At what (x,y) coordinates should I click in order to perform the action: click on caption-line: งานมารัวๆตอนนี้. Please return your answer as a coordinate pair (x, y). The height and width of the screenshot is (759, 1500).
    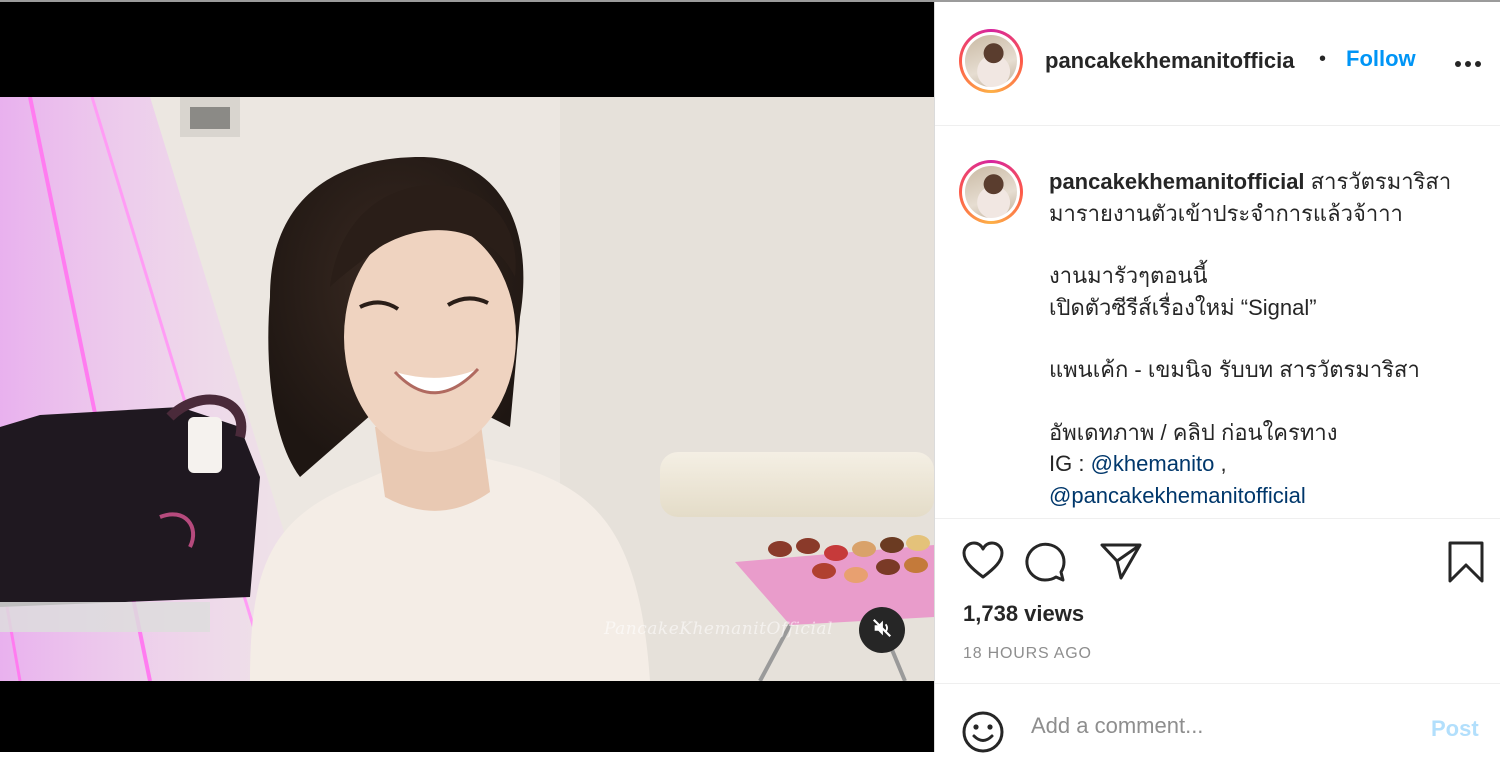
    Looking at the image, I should click on (1128, 275).